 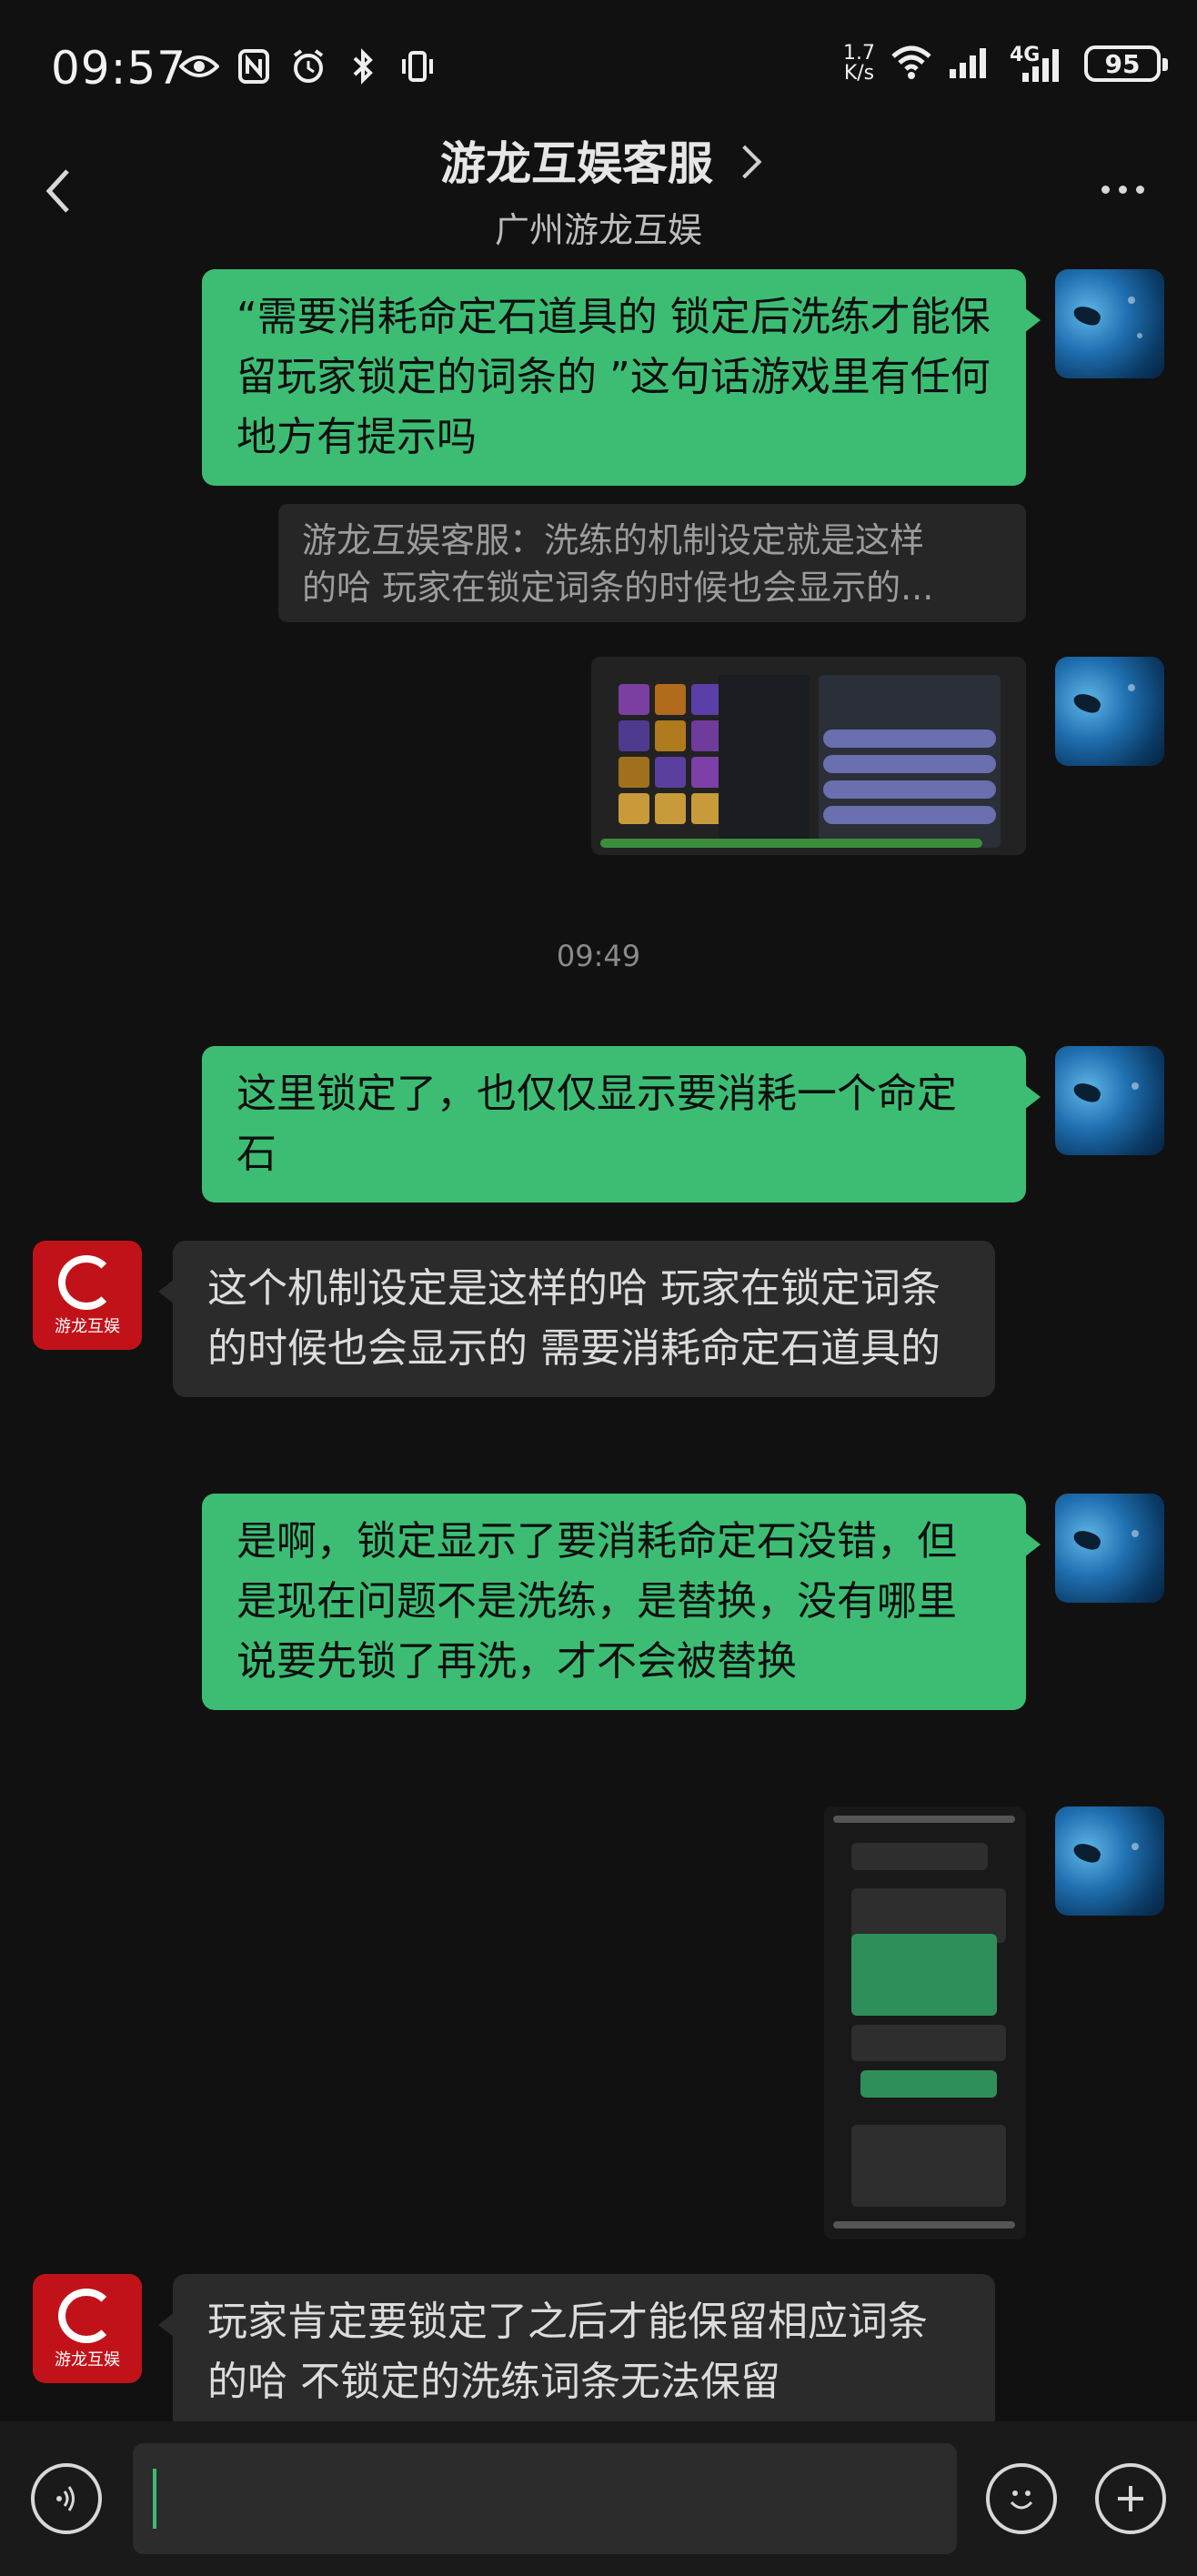 I want to click on status-icons-left, so click(x=308, y=66).